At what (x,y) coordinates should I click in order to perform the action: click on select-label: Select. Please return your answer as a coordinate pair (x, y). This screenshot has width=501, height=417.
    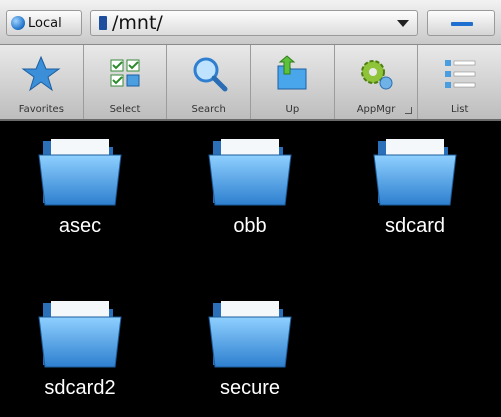
    Looking at the image, I should click on (125, 109).